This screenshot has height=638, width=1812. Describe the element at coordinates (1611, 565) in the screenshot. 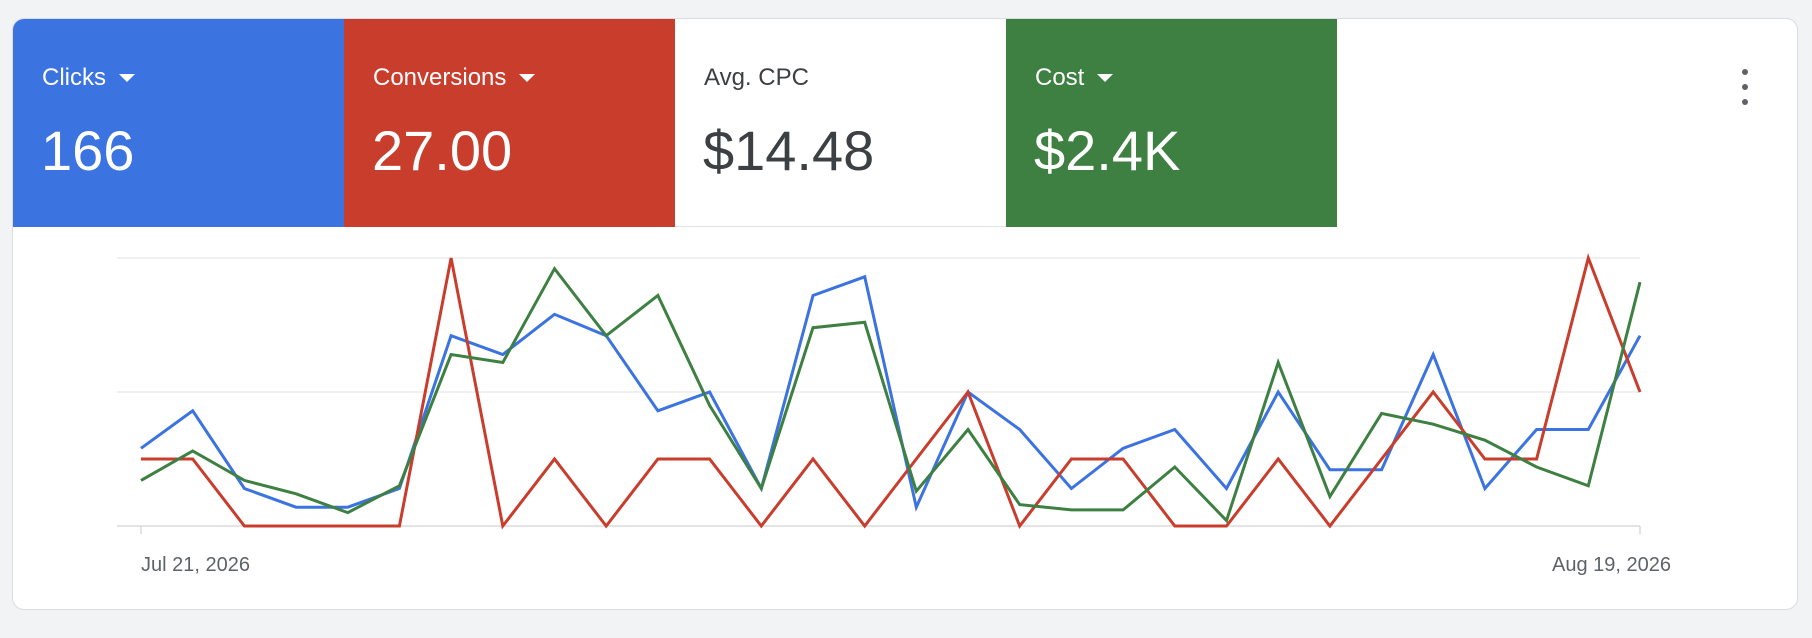

I see `x-tick-label-end: Aug 19, 2026` at that location.